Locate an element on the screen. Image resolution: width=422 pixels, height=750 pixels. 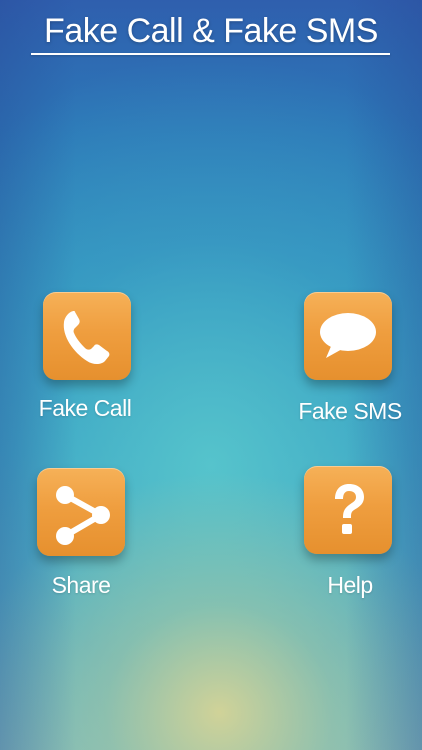
share-icon is located at coordinates (83, 515).